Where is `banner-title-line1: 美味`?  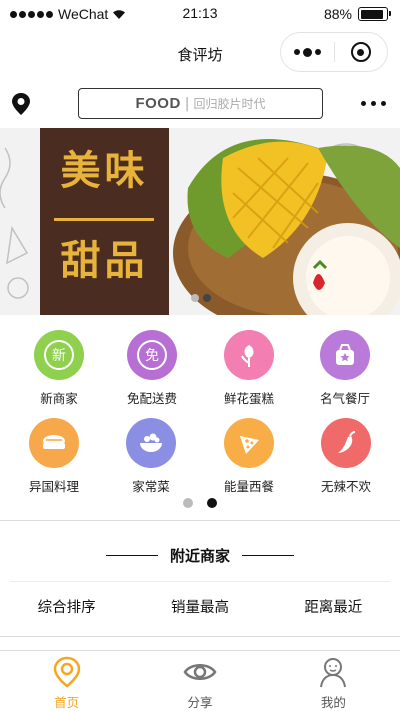 banner-title-line1: 美味 is located at coordinates (104, 171).